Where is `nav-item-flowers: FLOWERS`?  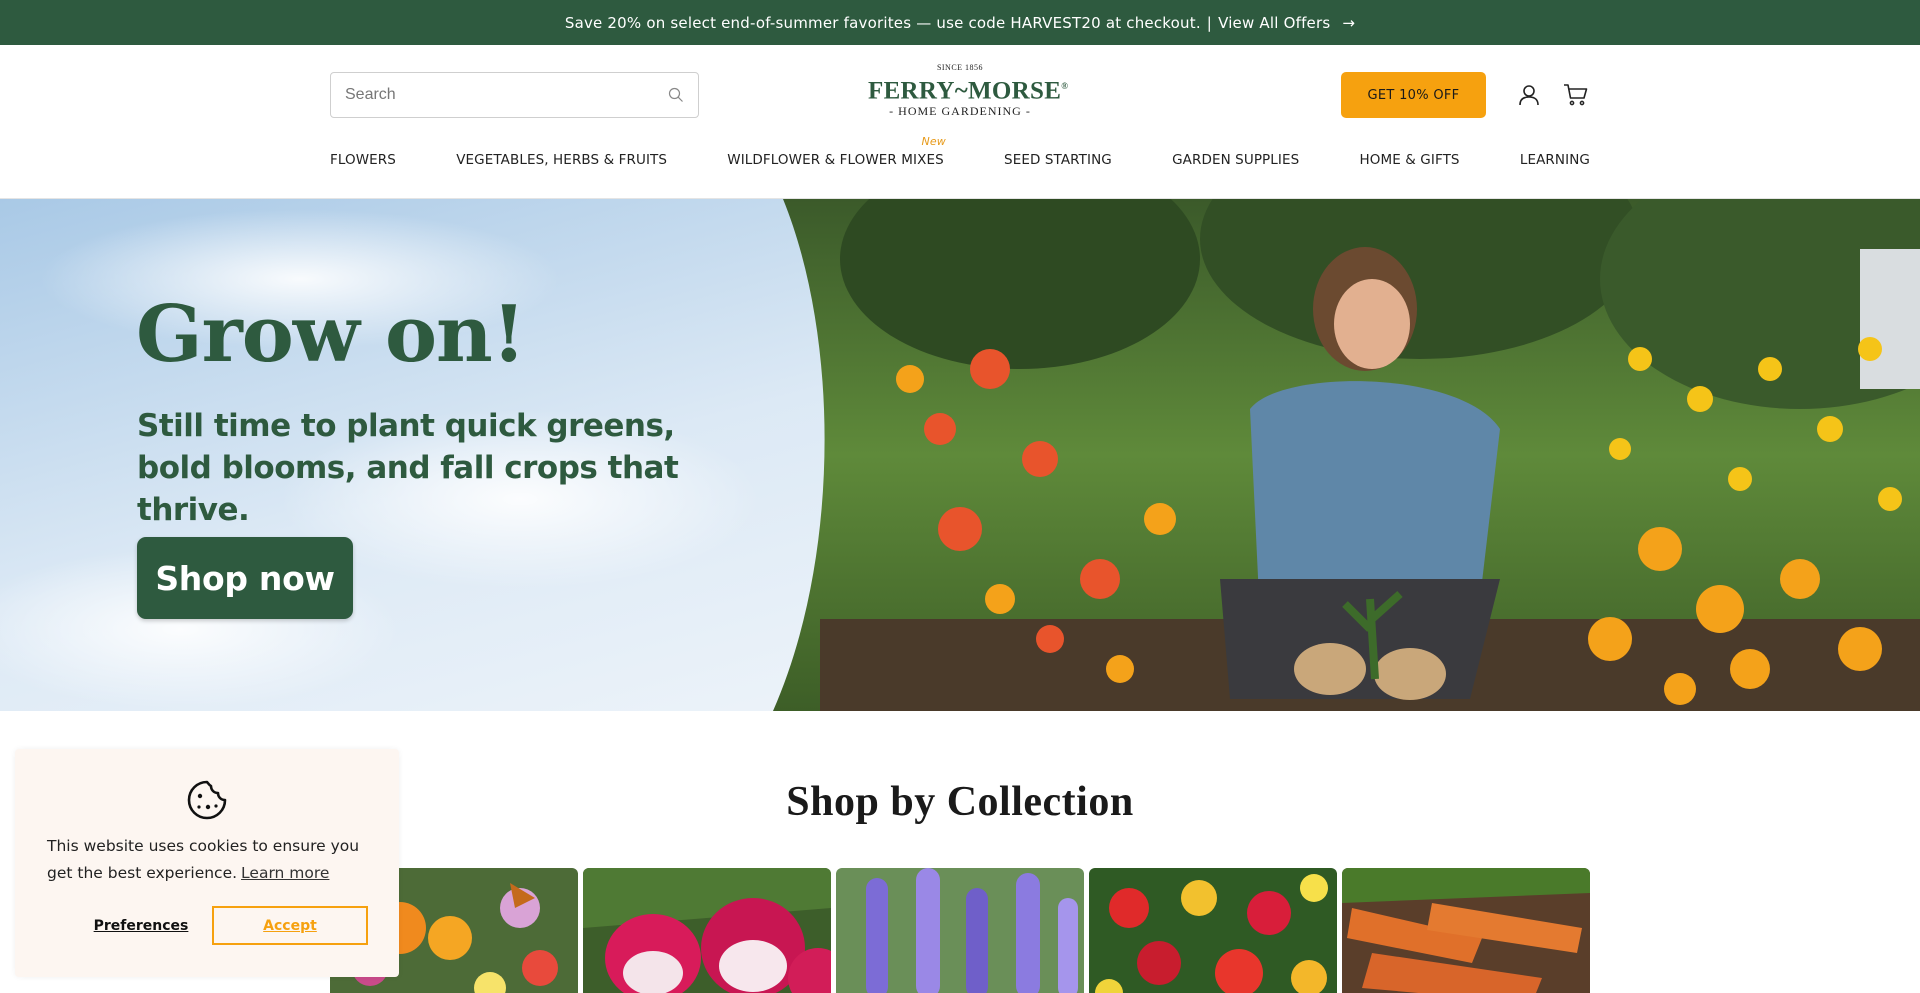
nav-item-flowers: FLOWERS is located at coordinates (363, 160).